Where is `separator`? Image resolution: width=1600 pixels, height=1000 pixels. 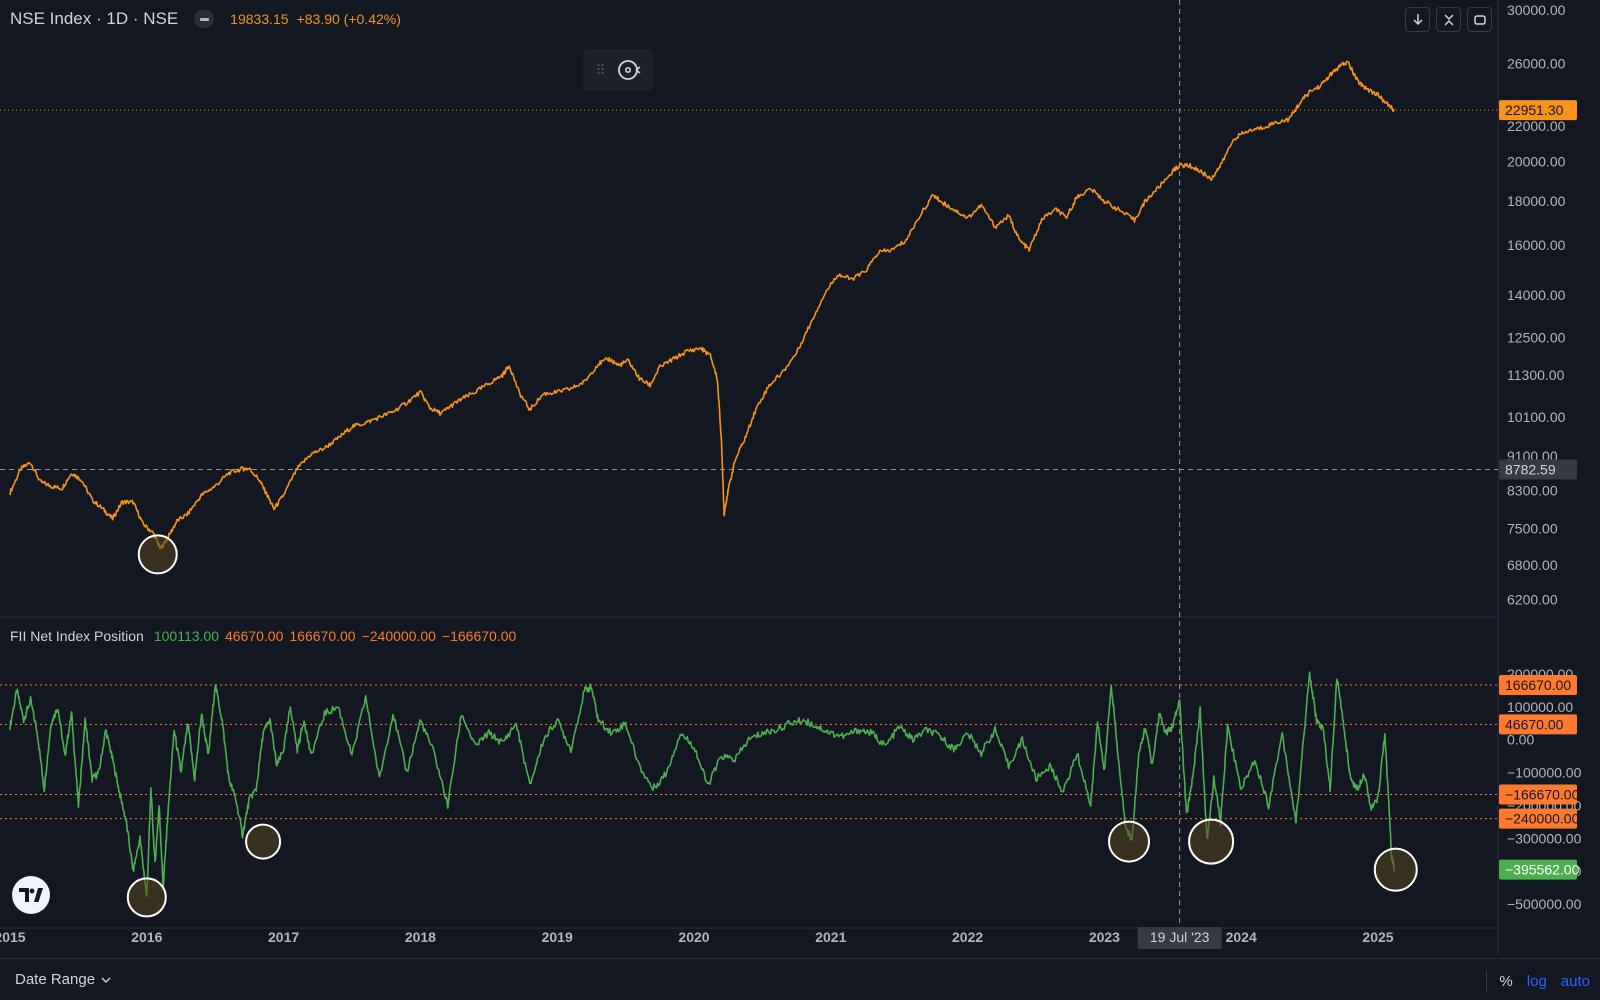 separator is located at coordinates (1487, 981).